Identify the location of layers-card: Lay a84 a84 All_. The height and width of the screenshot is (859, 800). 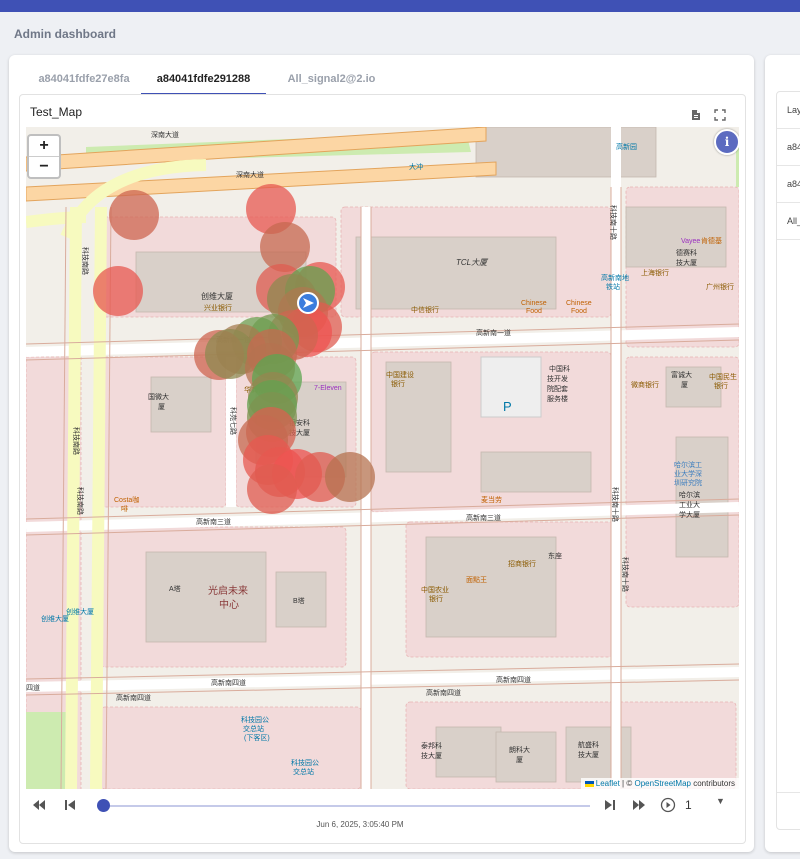
(782, 453).